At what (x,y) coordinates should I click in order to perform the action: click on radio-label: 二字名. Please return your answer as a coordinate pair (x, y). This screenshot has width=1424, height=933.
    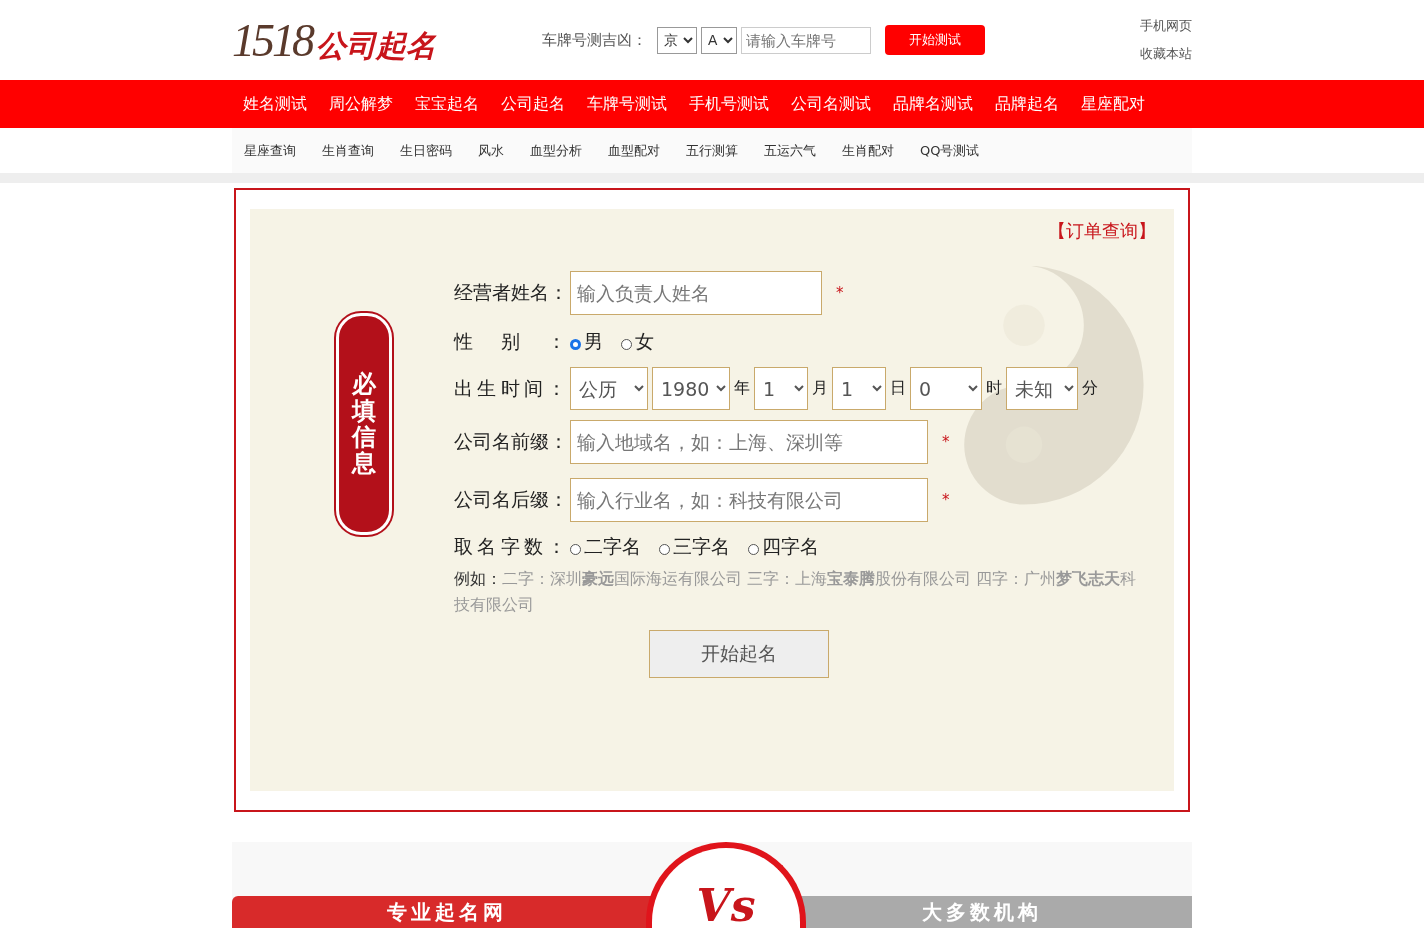
    Looking at the image, I should click on (612, 546).